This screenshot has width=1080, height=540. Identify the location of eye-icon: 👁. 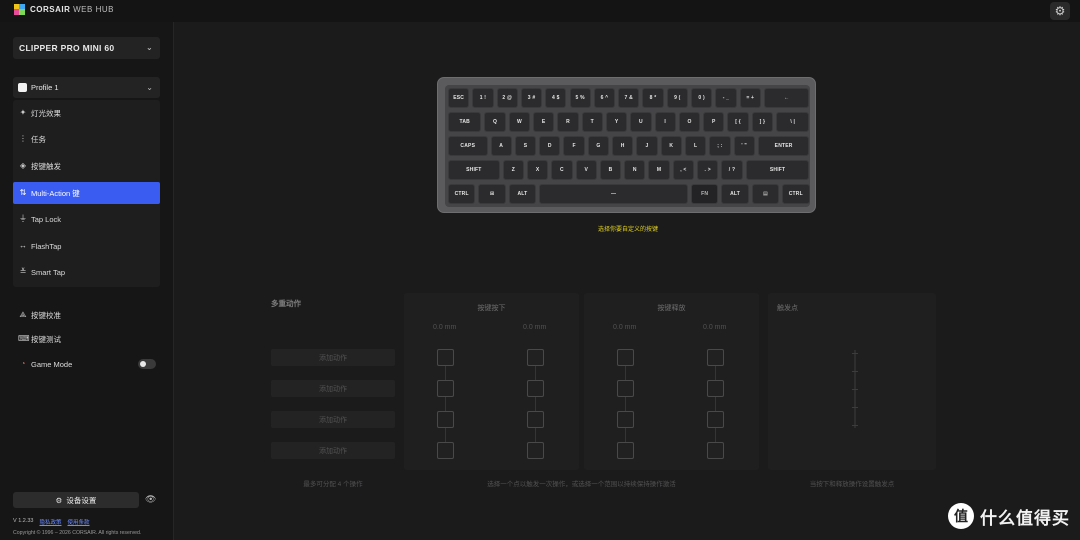
(150, 499).